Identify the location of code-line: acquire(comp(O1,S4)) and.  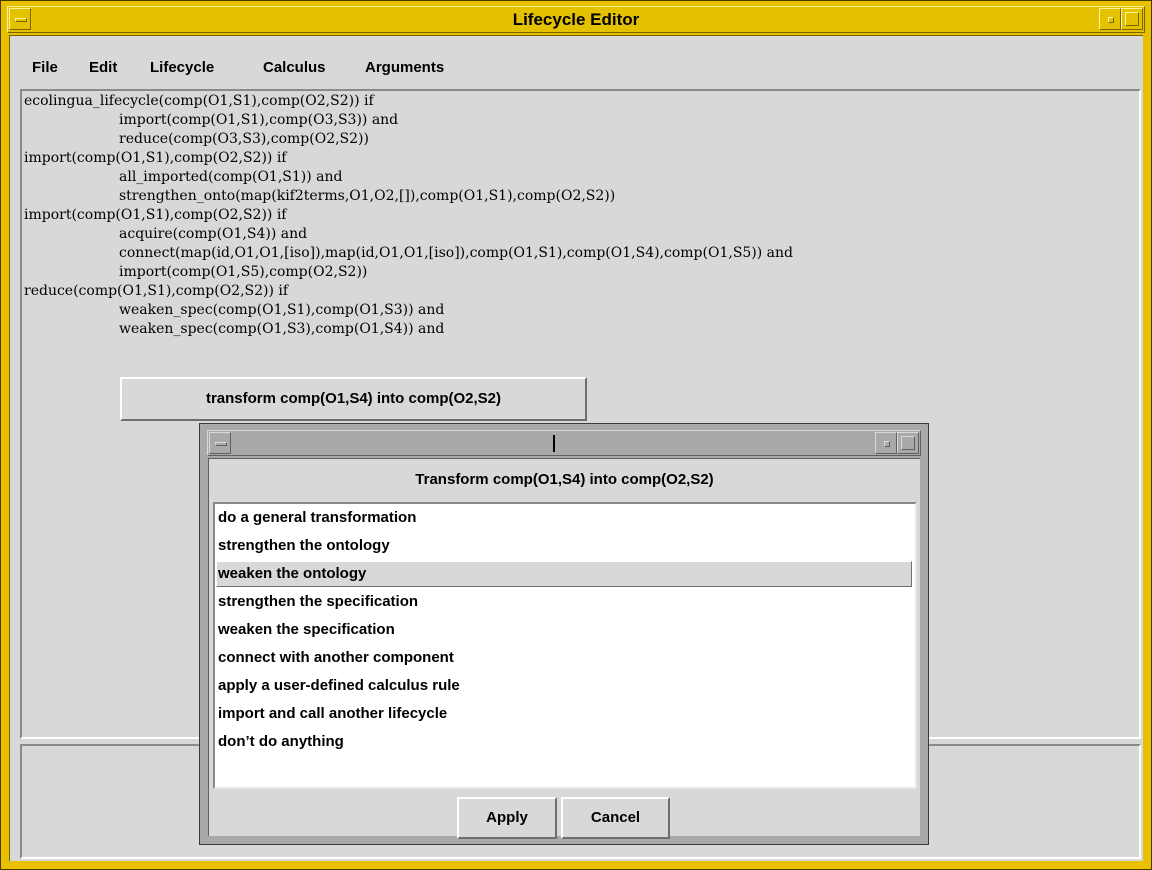
(213, 234).